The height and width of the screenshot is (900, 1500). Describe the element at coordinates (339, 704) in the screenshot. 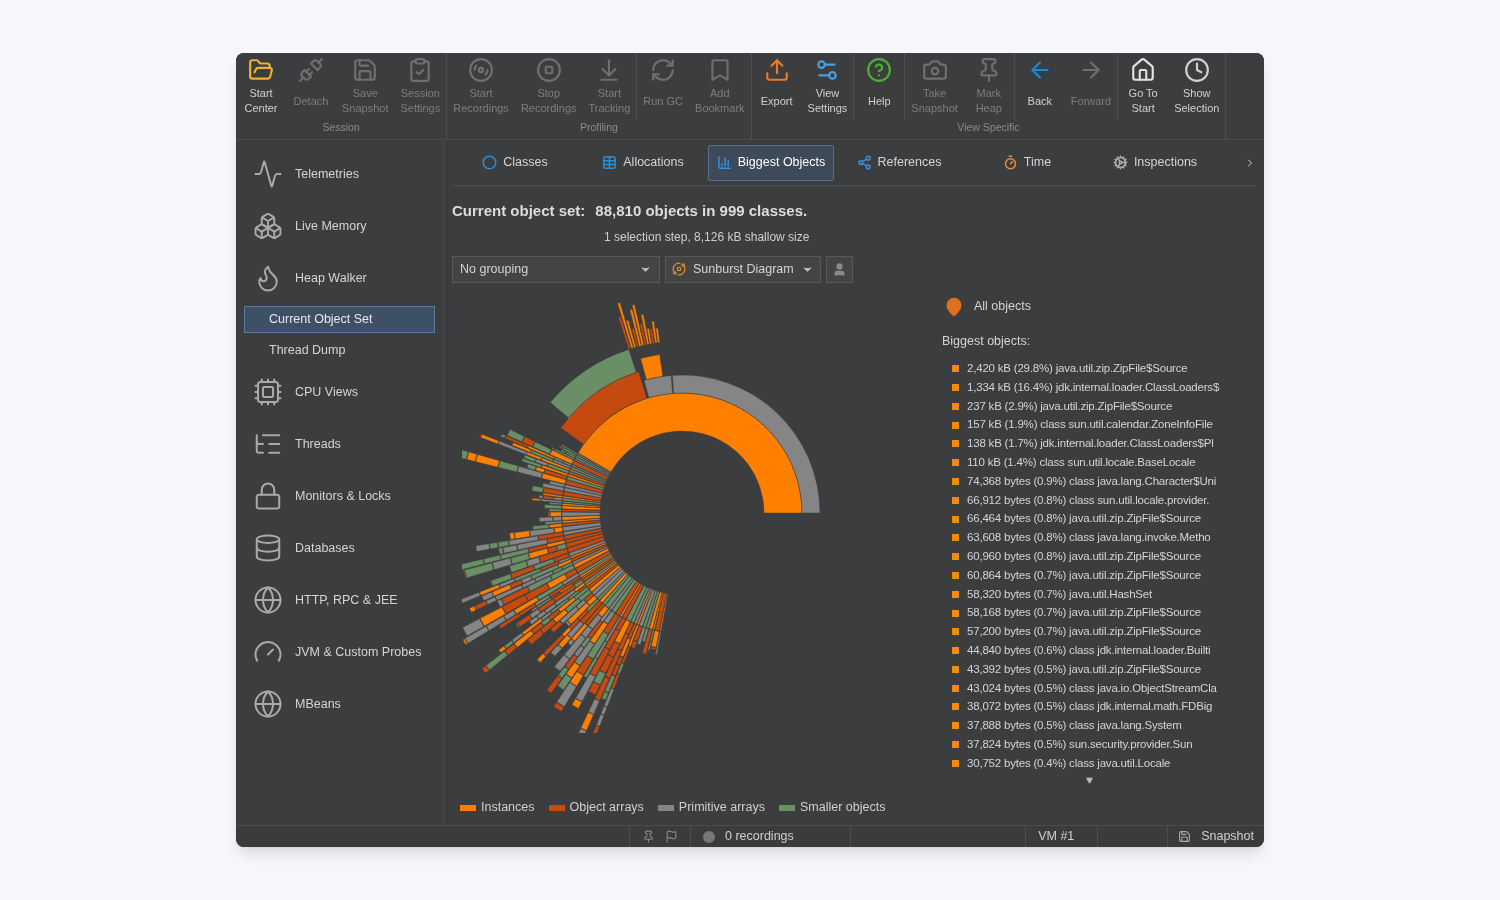

I see `sidebar-item: MBeans` at that location.